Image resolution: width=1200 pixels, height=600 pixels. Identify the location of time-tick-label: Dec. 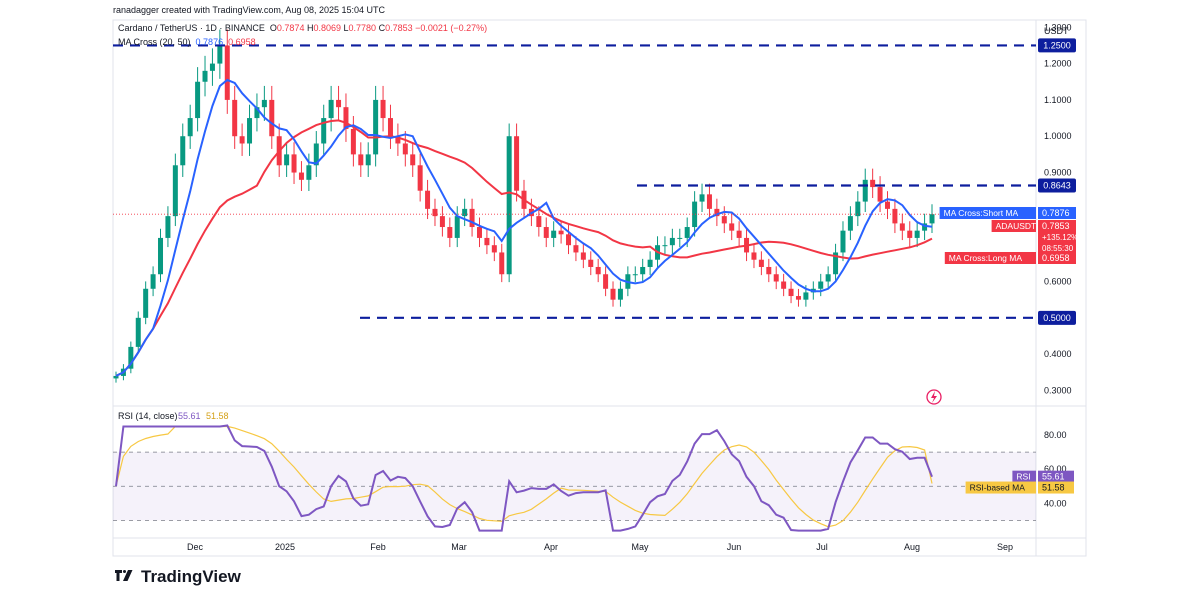
(195, 547).